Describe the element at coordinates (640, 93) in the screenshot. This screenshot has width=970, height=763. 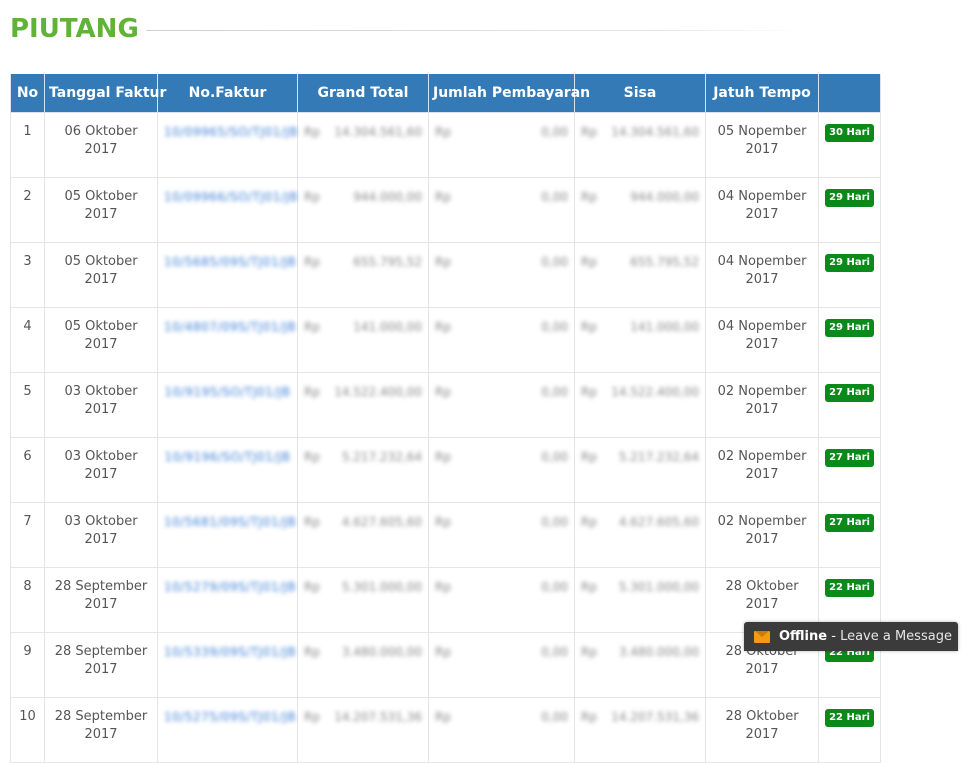
I see `header-sisa: Sisa` at that location.